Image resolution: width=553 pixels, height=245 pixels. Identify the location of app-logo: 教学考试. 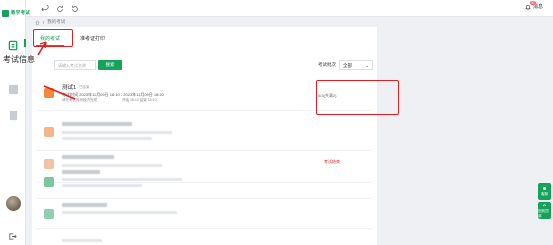
(20, 13).